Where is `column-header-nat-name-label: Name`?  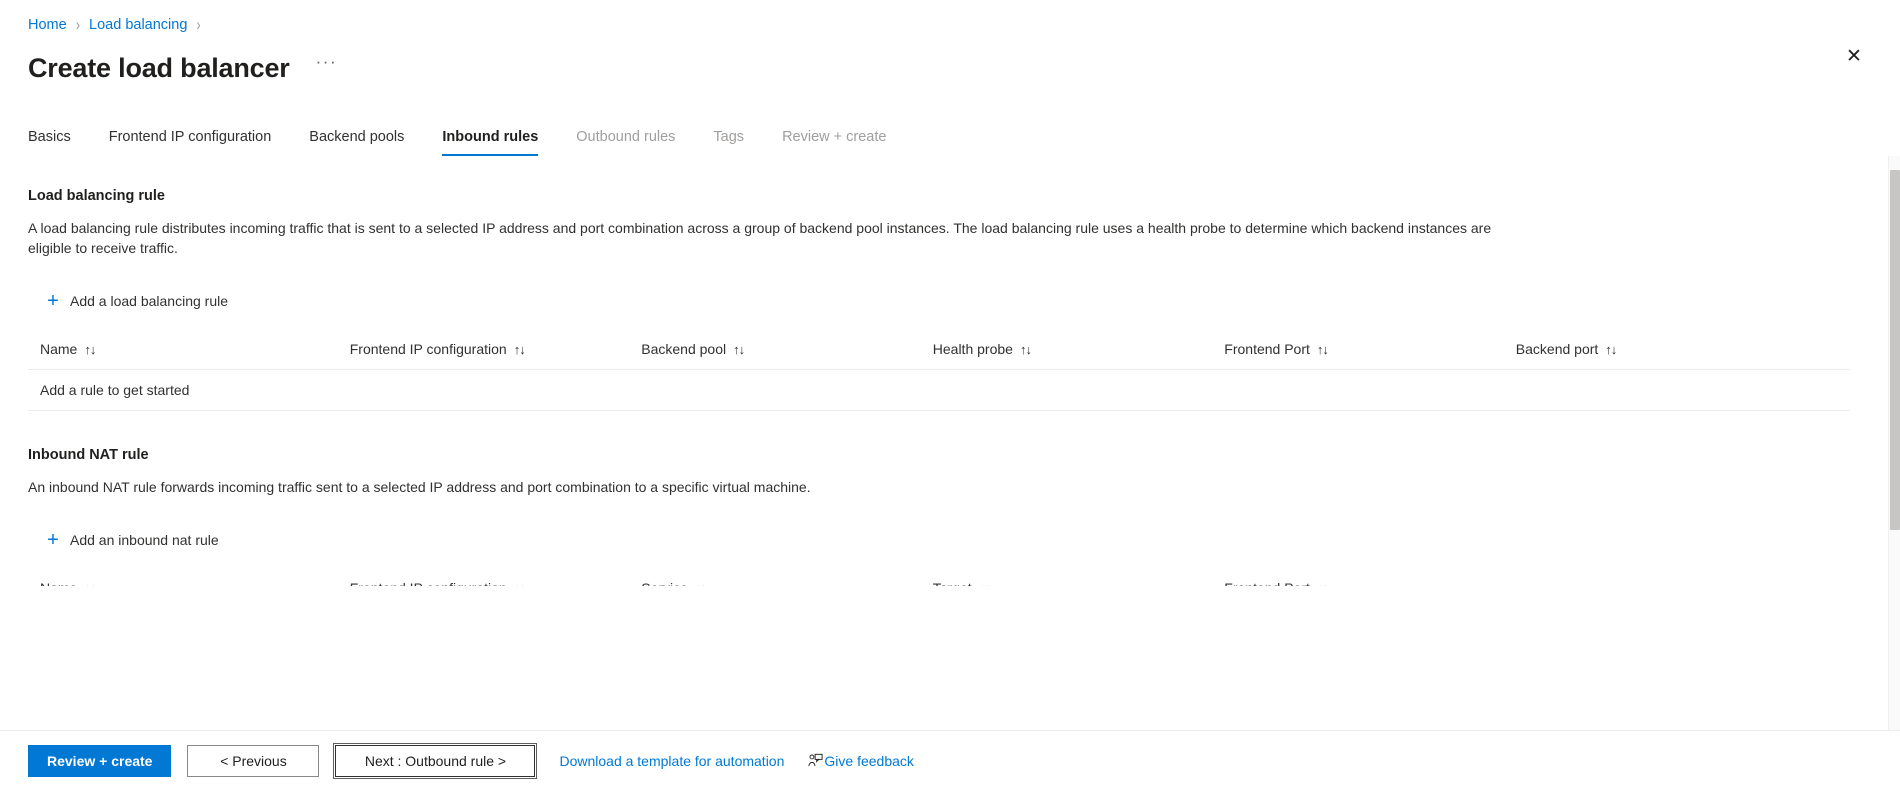 column-header-nat-name-label: Name is located at coordinates (58, 583).